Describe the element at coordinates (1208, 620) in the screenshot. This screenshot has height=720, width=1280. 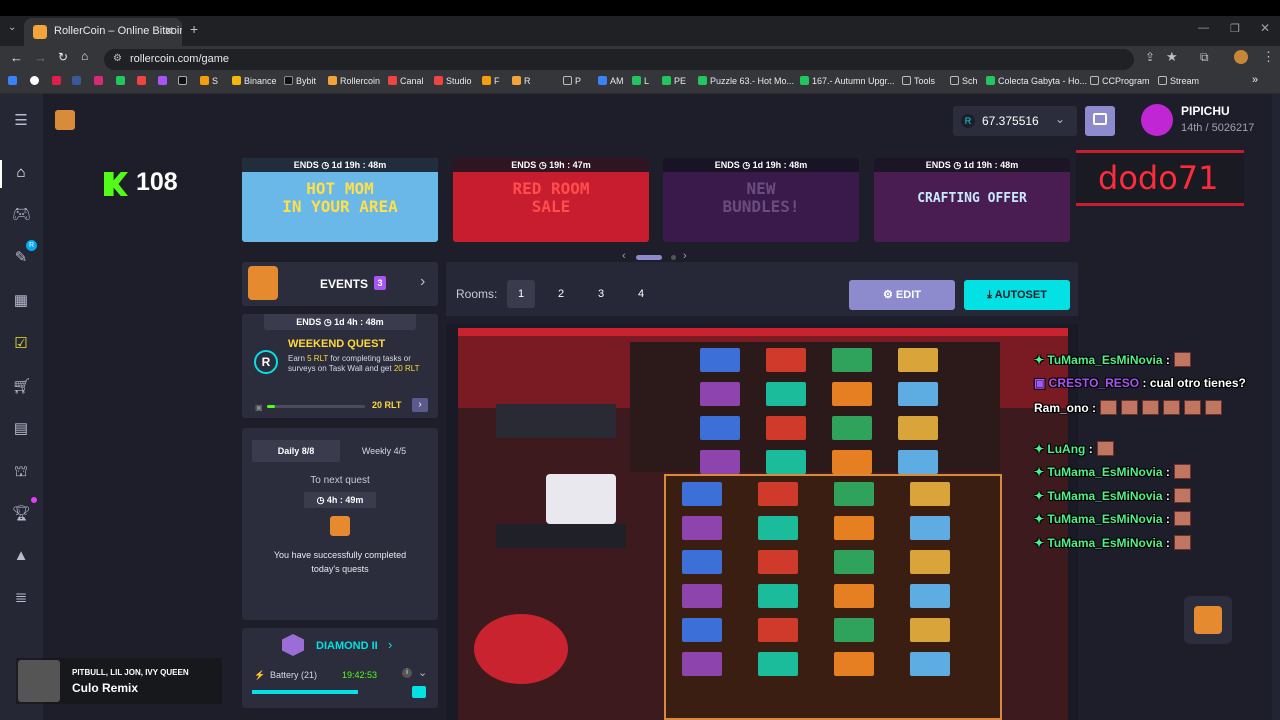
I see `support-chat-button` at that location.